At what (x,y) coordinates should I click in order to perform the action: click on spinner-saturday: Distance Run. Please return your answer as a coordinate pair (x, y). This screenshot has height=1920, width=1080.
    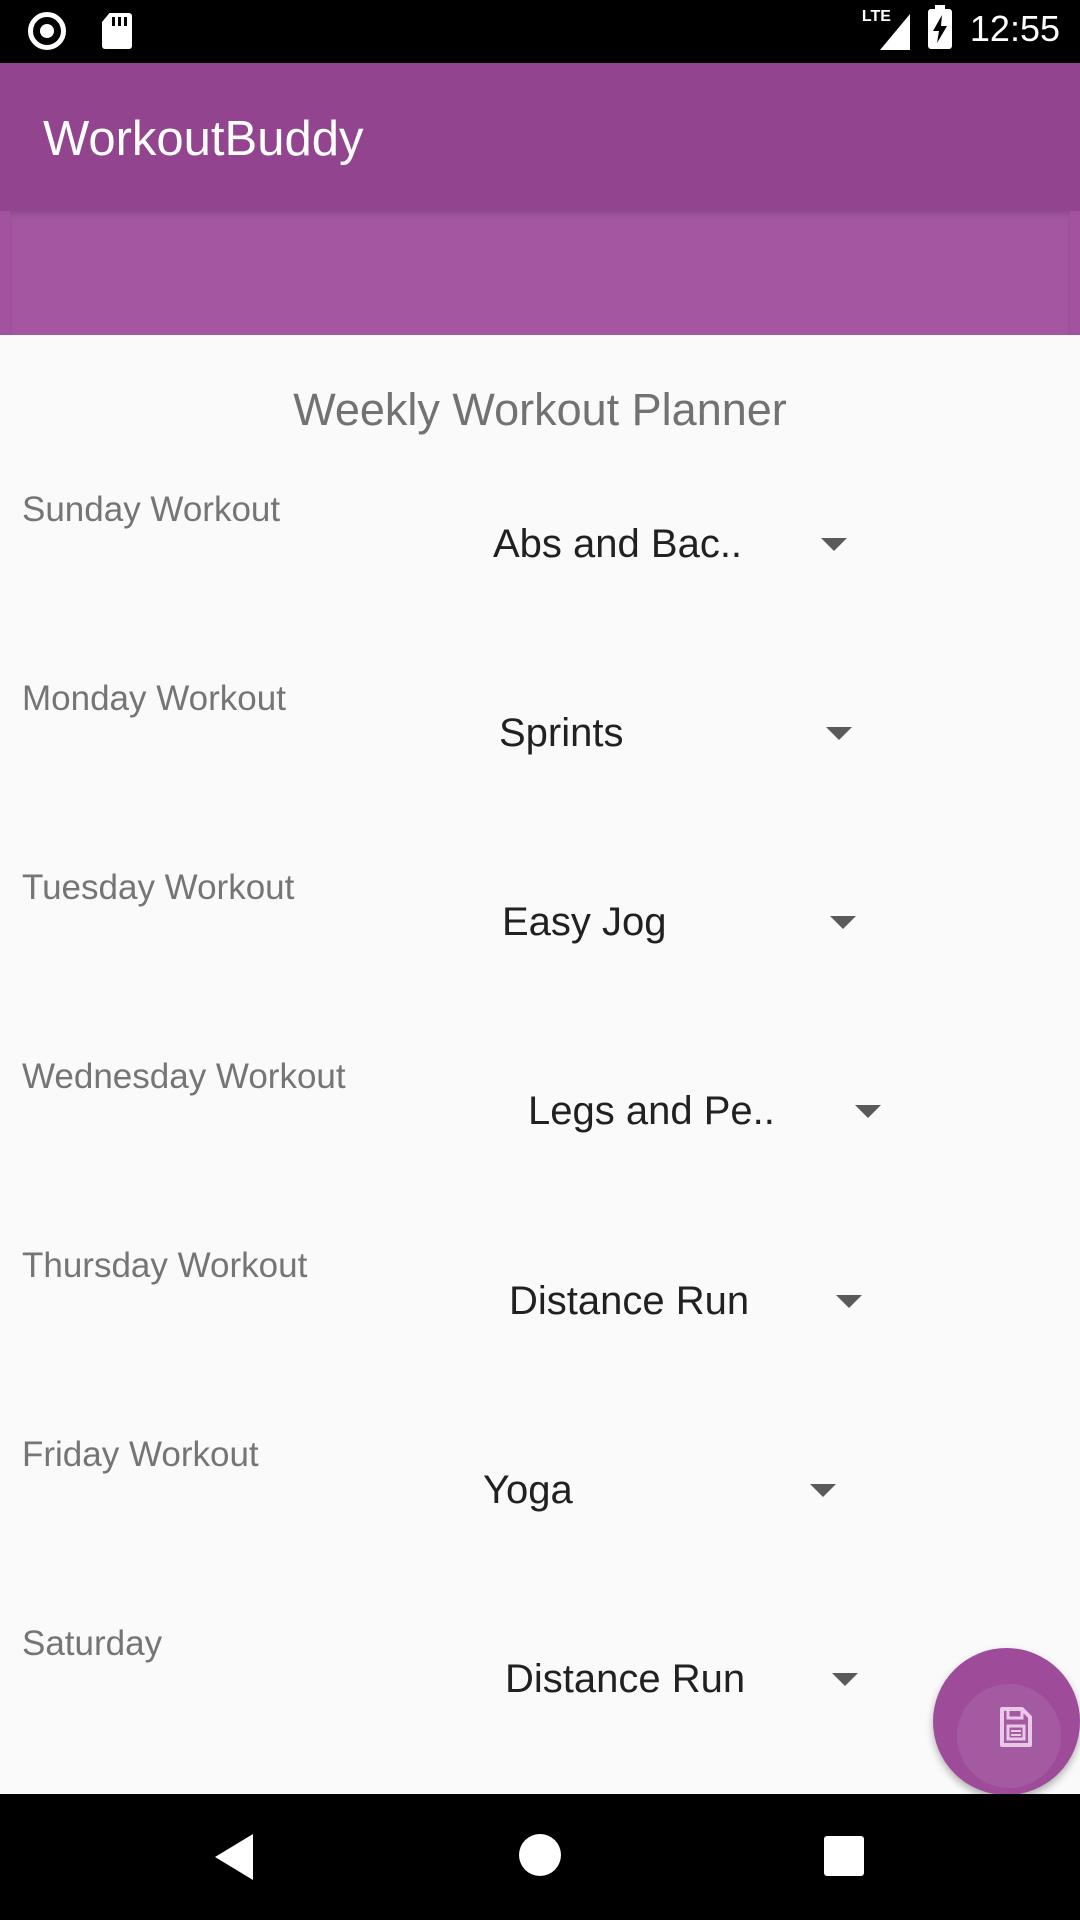
    Looking at the image, I should click on (685, 1697).